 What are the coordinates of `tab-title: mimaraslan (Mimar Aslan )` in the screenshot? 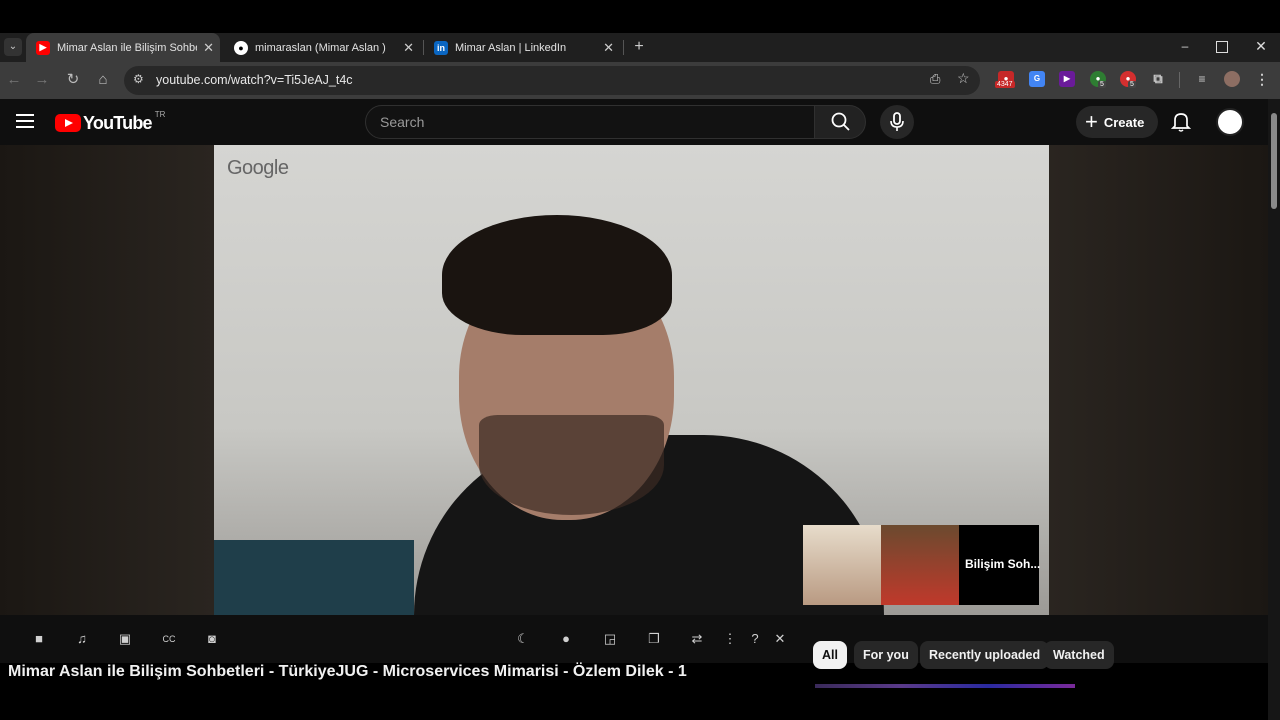 It's located at (320, 47).